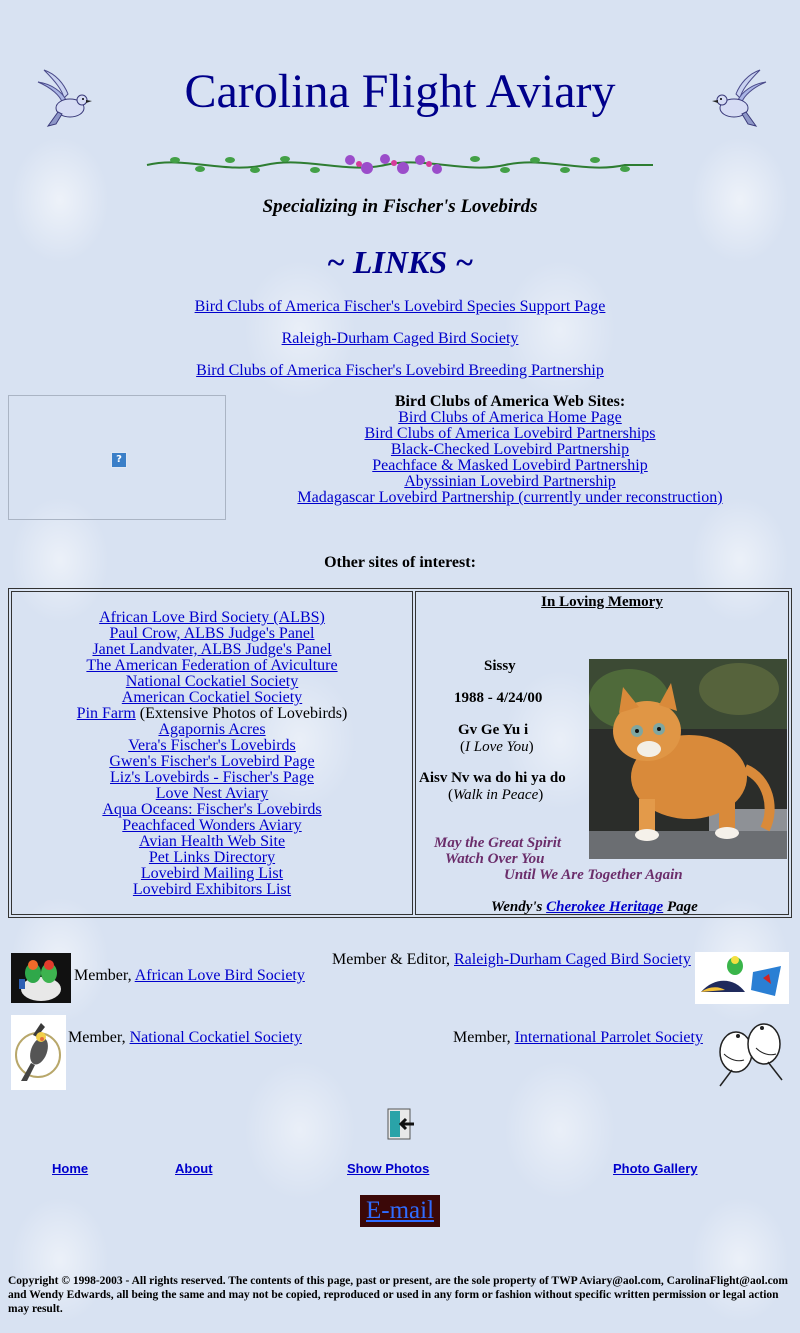 This screenshot has width=800, height=1333. I want to click on other-site-link: Avian Health Web Site, so click(212, 841).